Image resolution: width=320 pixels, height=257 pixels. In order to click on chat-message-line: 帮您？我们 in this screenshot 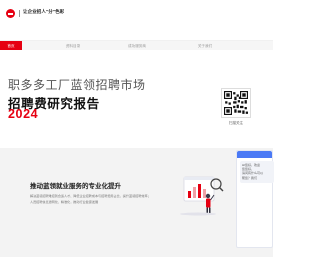, I will do `click(250, 177)`.